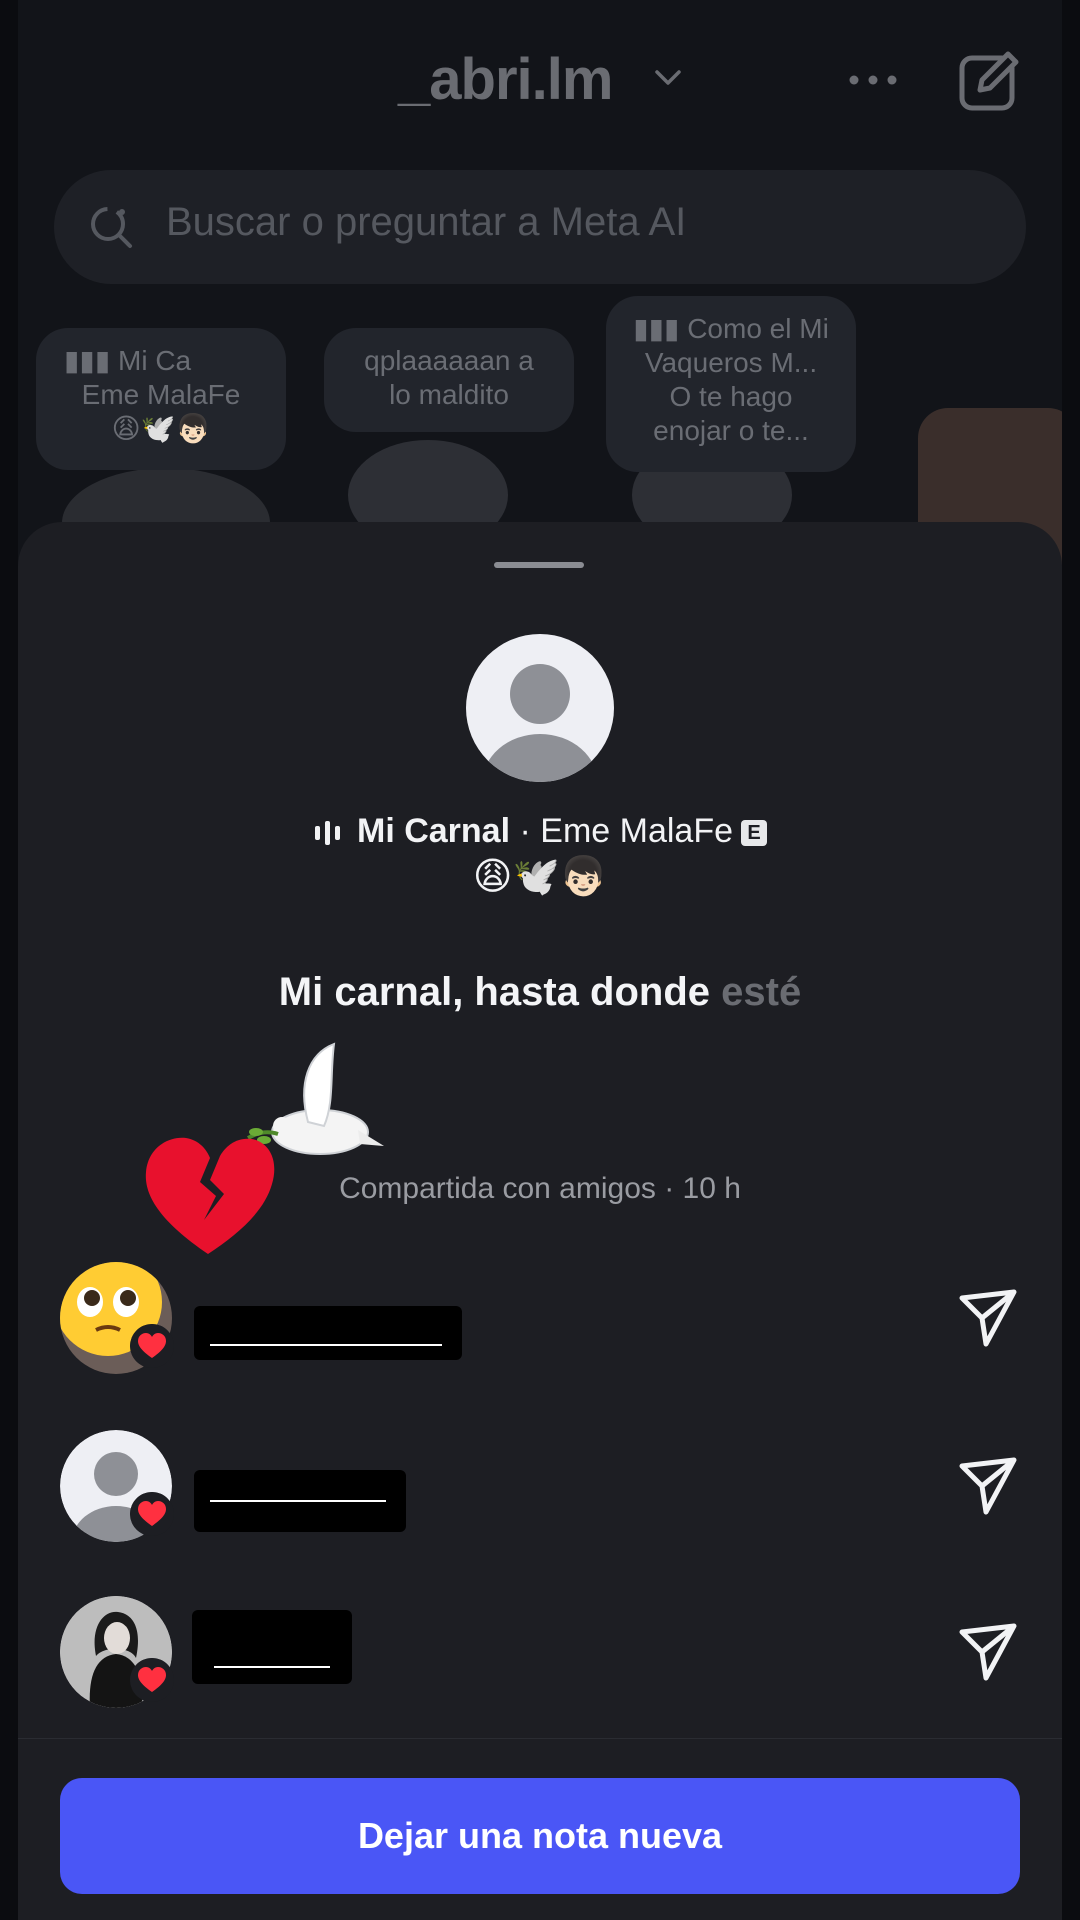 This screenshot has height=1920, width=1080. Describe the element at coordinates (636, 831) in the screenshot. I see `song-artist: Eme MalaFe` at that location.